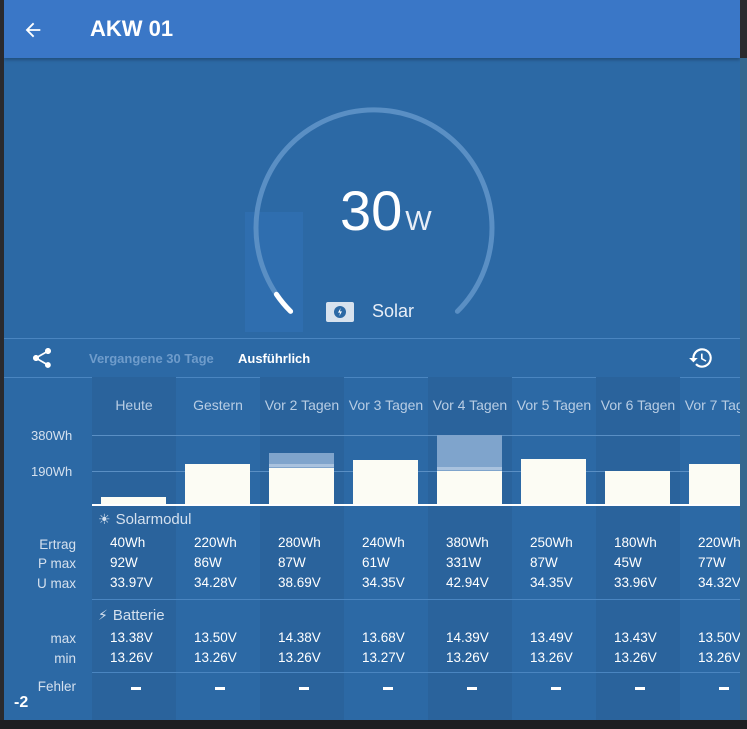 Image resolution: width=747 pixels, height=729 pixels. I want to click on day-cell-umax: 38.69V, so click(299, 582).